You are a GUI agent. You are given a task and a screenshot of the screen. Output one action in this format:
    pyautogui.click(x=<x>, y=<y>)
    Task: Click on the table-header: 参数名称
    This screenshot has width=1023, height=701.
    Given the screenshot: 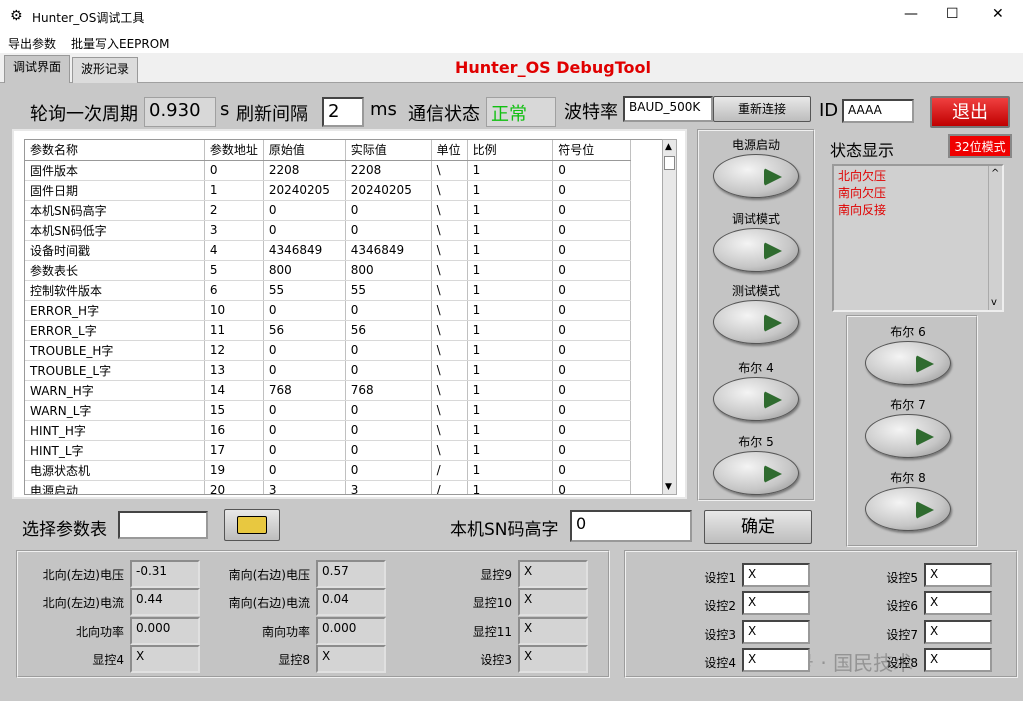 What is the action you would take?
    pyautogui.click(x=115, y=150)
    